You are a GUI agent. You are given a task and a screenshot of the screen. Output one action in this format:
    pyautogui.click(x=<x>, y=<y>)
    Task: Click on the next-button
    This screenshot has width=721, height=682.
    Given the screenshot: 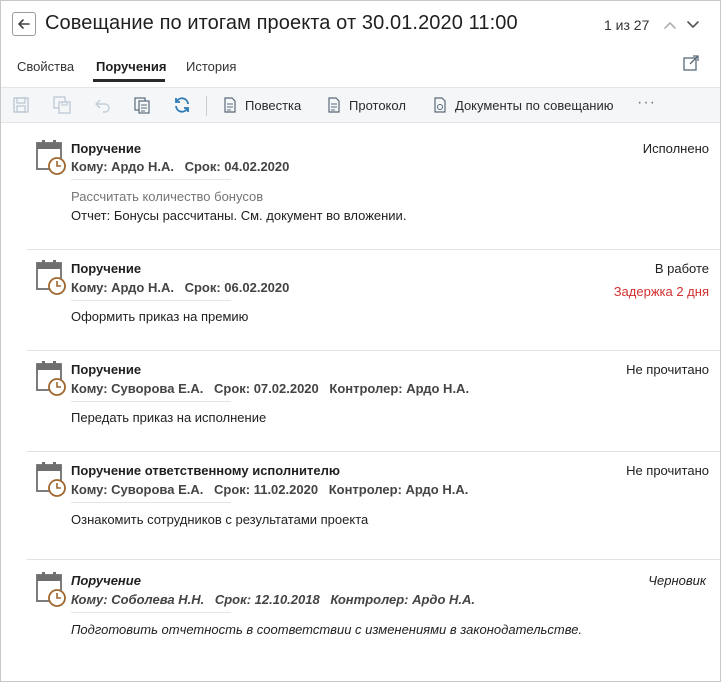 What is the action you would take?
    pyautogui.click(x=693, y=25)
    